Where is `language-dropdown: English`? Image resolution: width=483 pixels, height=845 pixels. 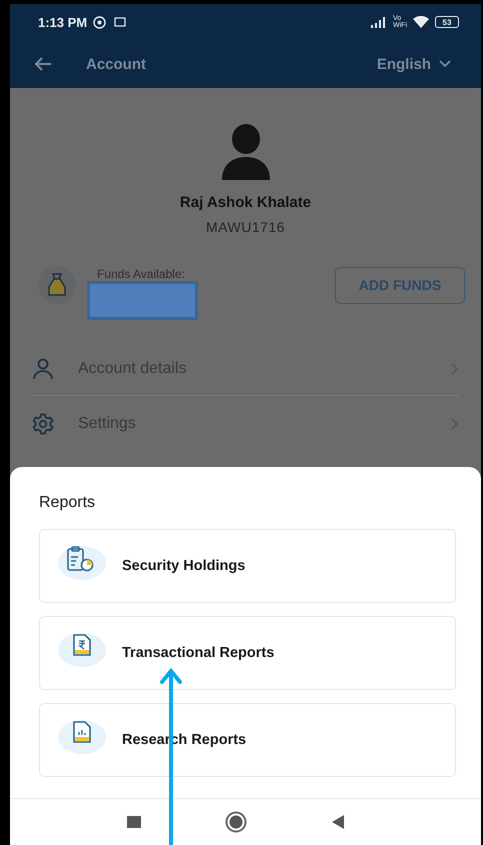
language-dropdown: English is located at coordinates (413, 64).